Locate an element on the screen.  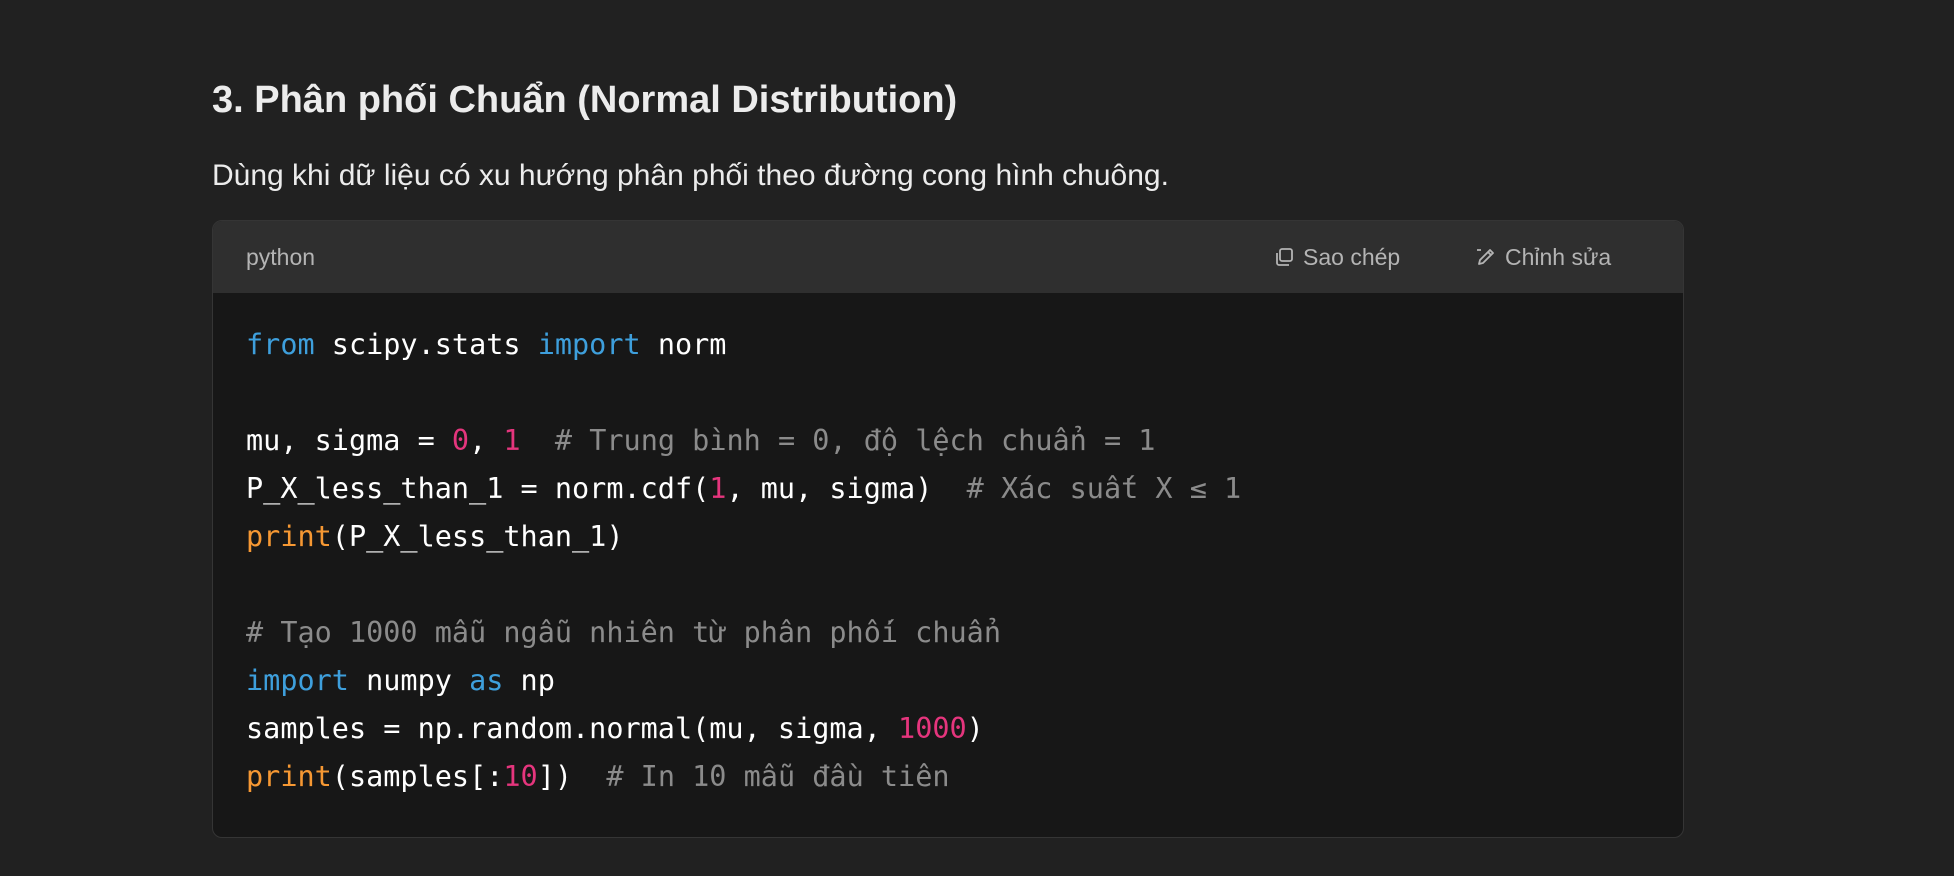
code-token: scipy.stats is located at coordinates (426, 344).